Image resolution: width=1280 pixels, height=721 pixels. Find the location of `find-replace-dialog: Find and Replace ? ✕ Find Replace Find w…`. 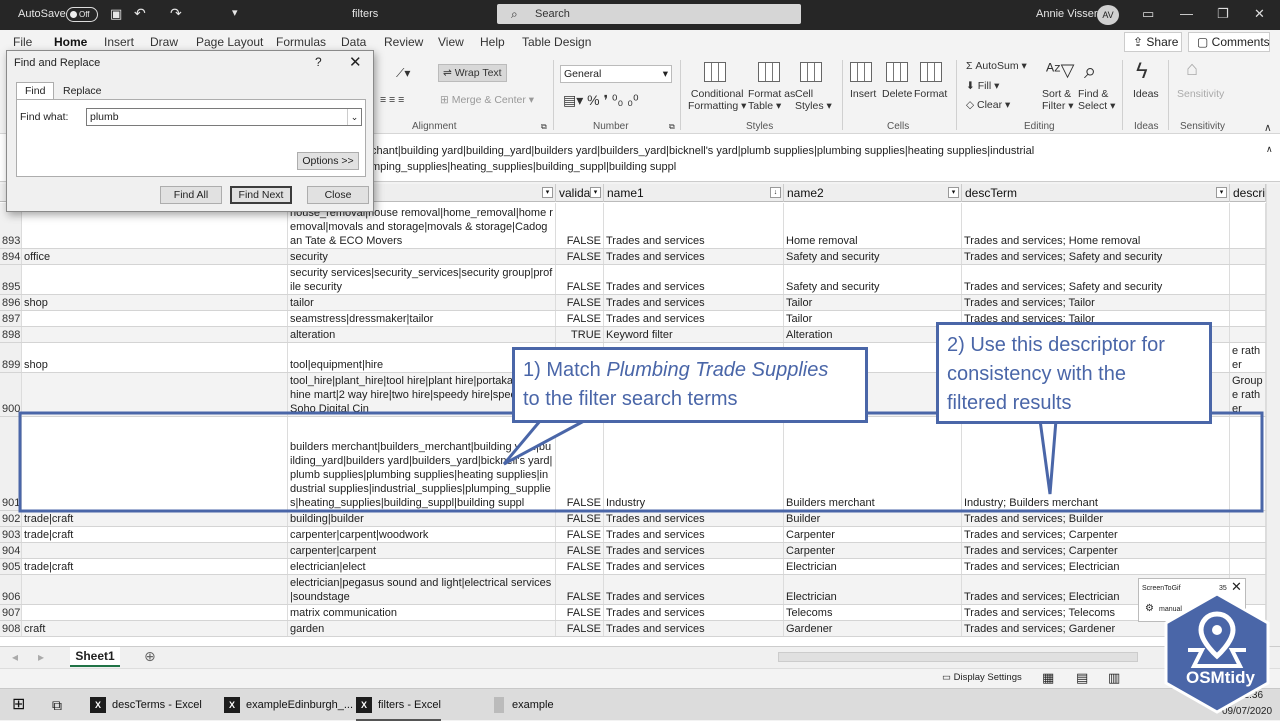

find-replace-dialog: Find and Replace ? ✕ Find Replace Find w… is located at coordinates (190, 131).